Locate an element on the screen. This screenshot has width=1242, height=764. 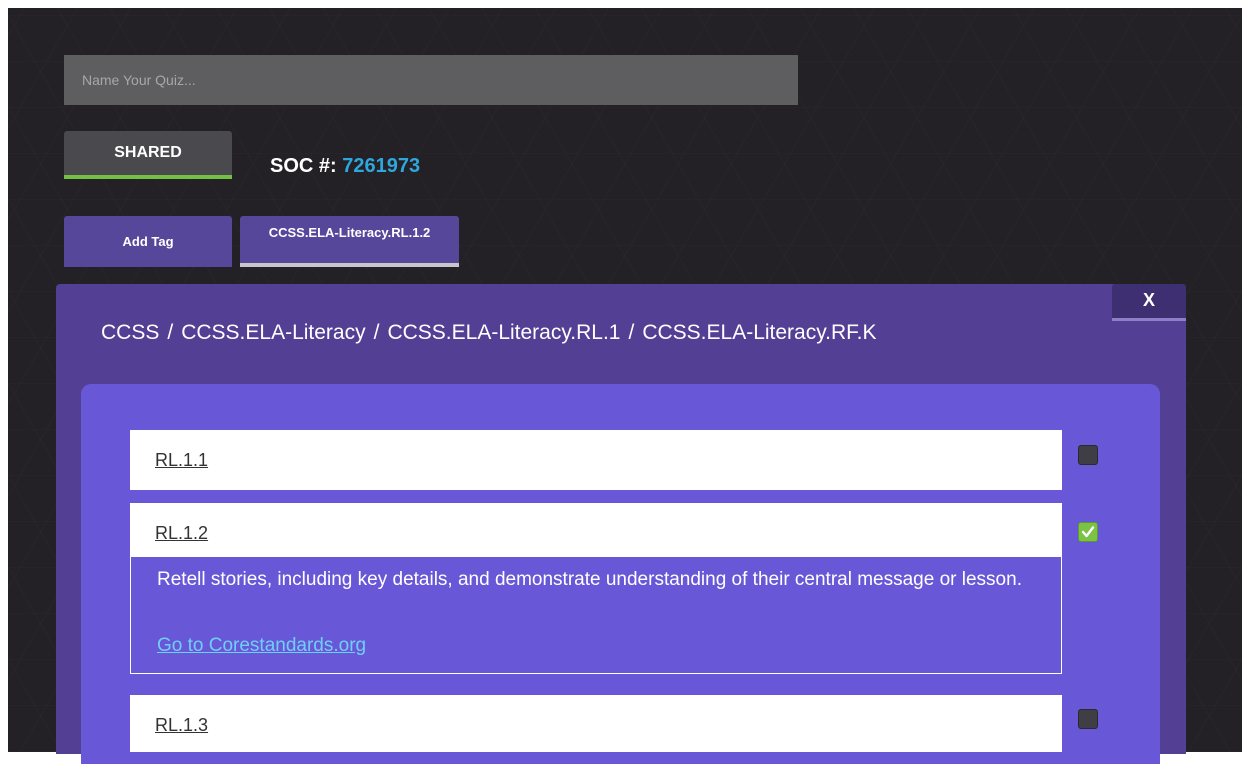
soc-number: SOC #: 7261973 is located at coordinates (345, 166).